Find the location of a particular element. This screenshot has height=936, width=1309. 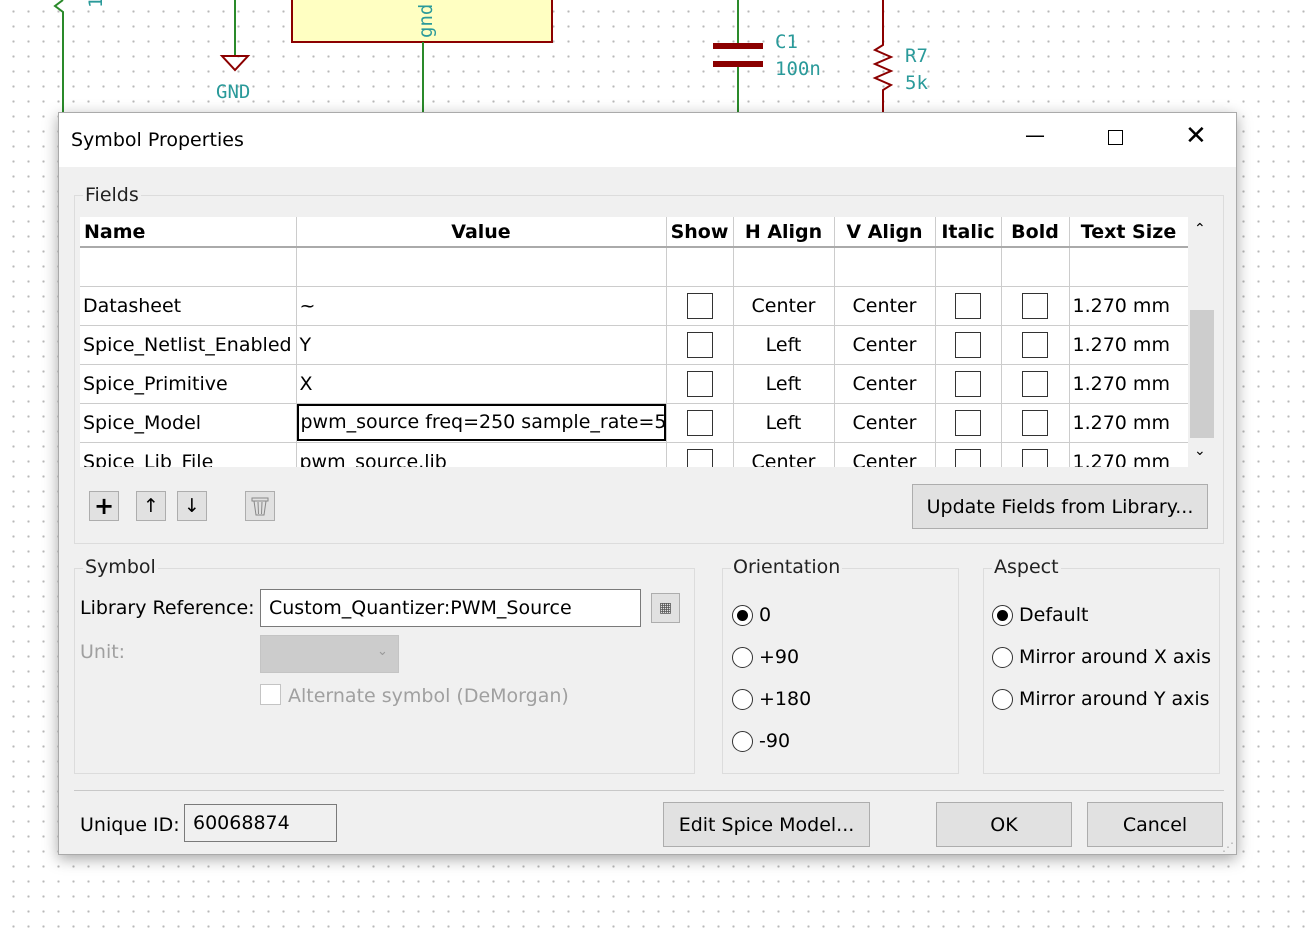

resize-grip-icon: ⋰ is located at coordinates (1228, 847).